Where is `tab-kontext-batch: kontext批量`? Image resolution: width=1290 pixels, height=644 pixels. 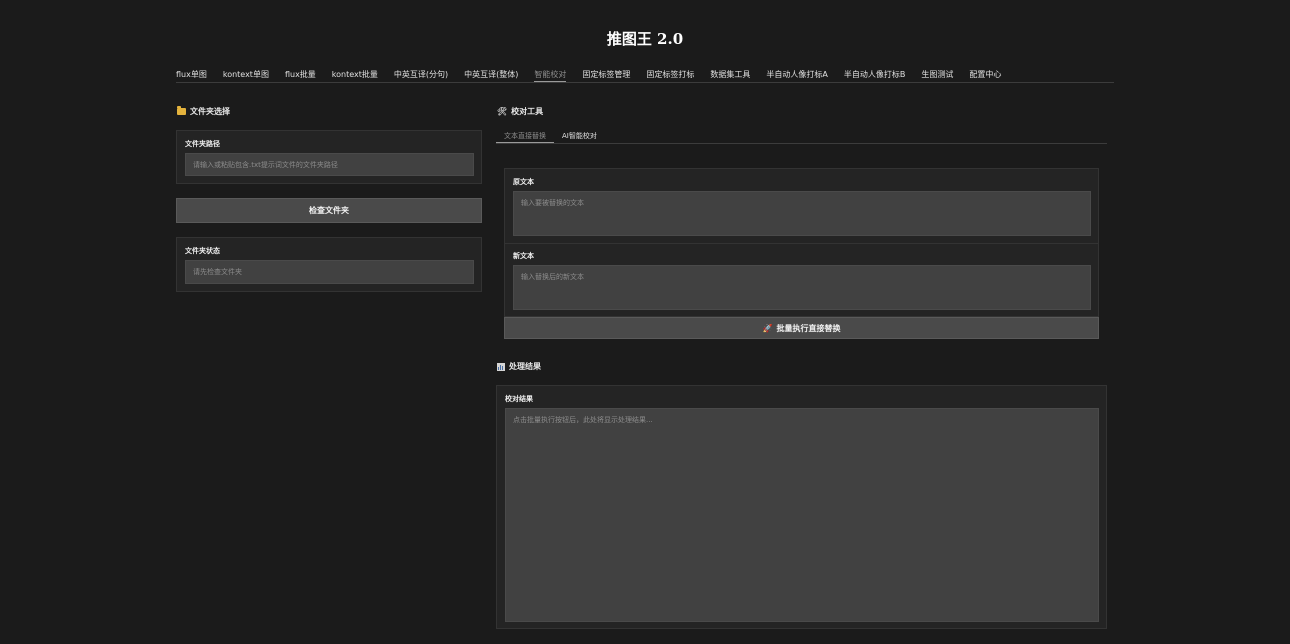
tab-kontext-batch: kontext批量 is located at coordinates (355, 73).